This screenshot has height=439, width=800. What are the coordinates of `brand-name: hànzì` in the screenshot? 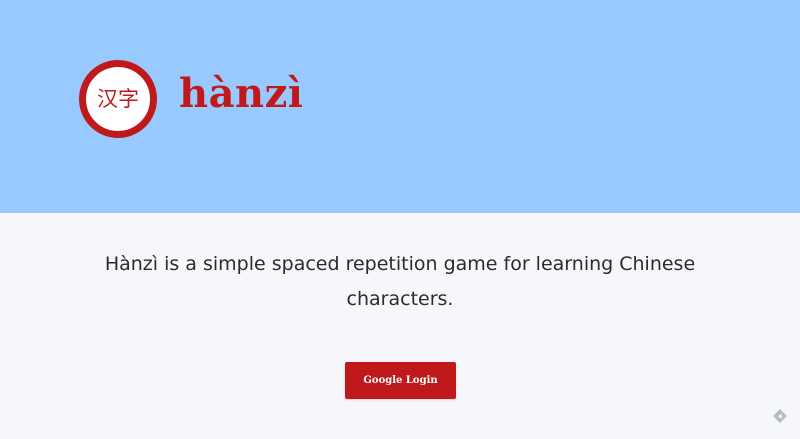 It's located at (241, 93).